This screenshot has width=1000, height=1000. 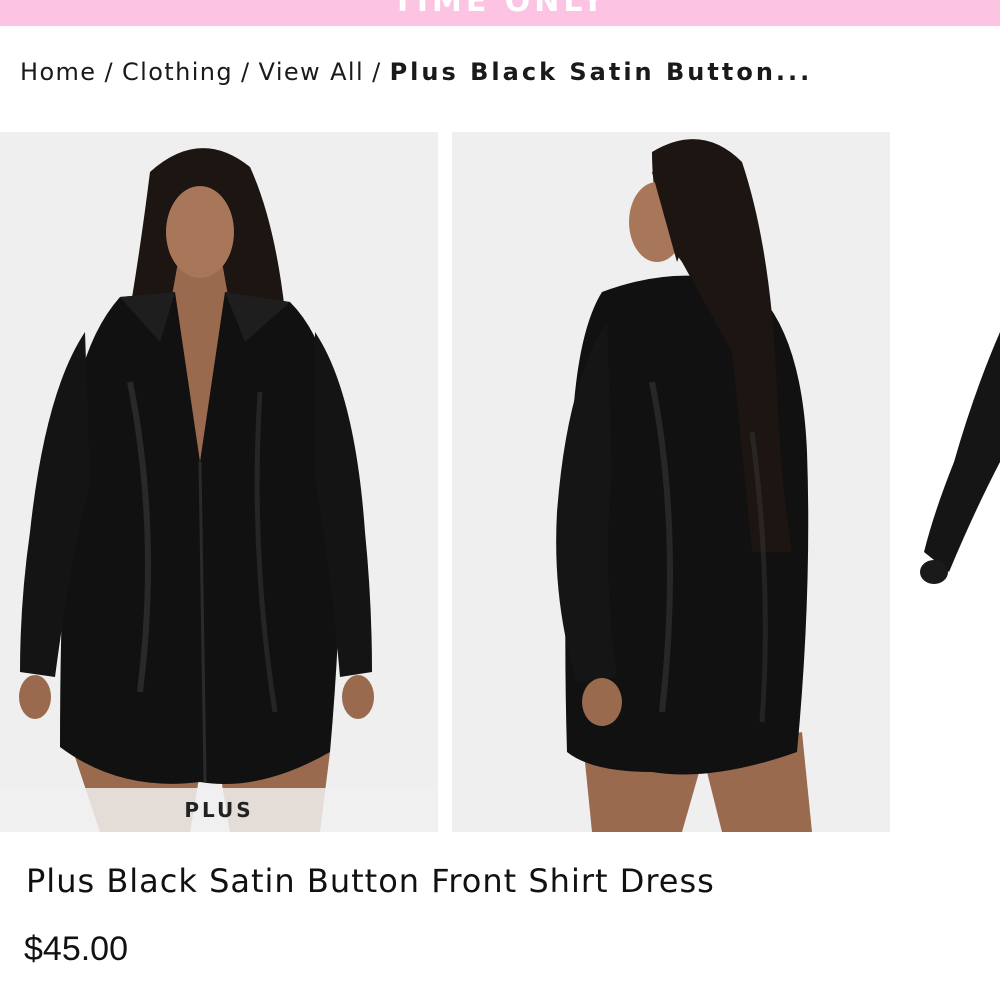 I want to click on plus-badge: PLUS, so click(x=219, y=810).